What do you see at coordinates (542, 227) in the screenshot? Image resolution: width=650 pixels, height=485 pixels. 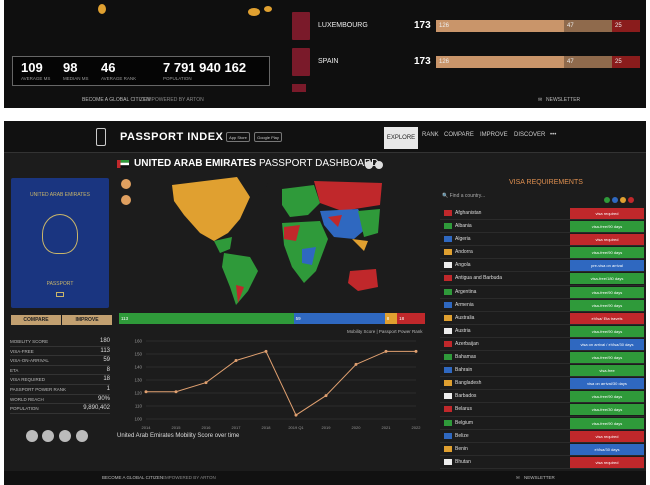 I see `visa-row: Albania visa-free/90 days` at bounding box center [542, 227].